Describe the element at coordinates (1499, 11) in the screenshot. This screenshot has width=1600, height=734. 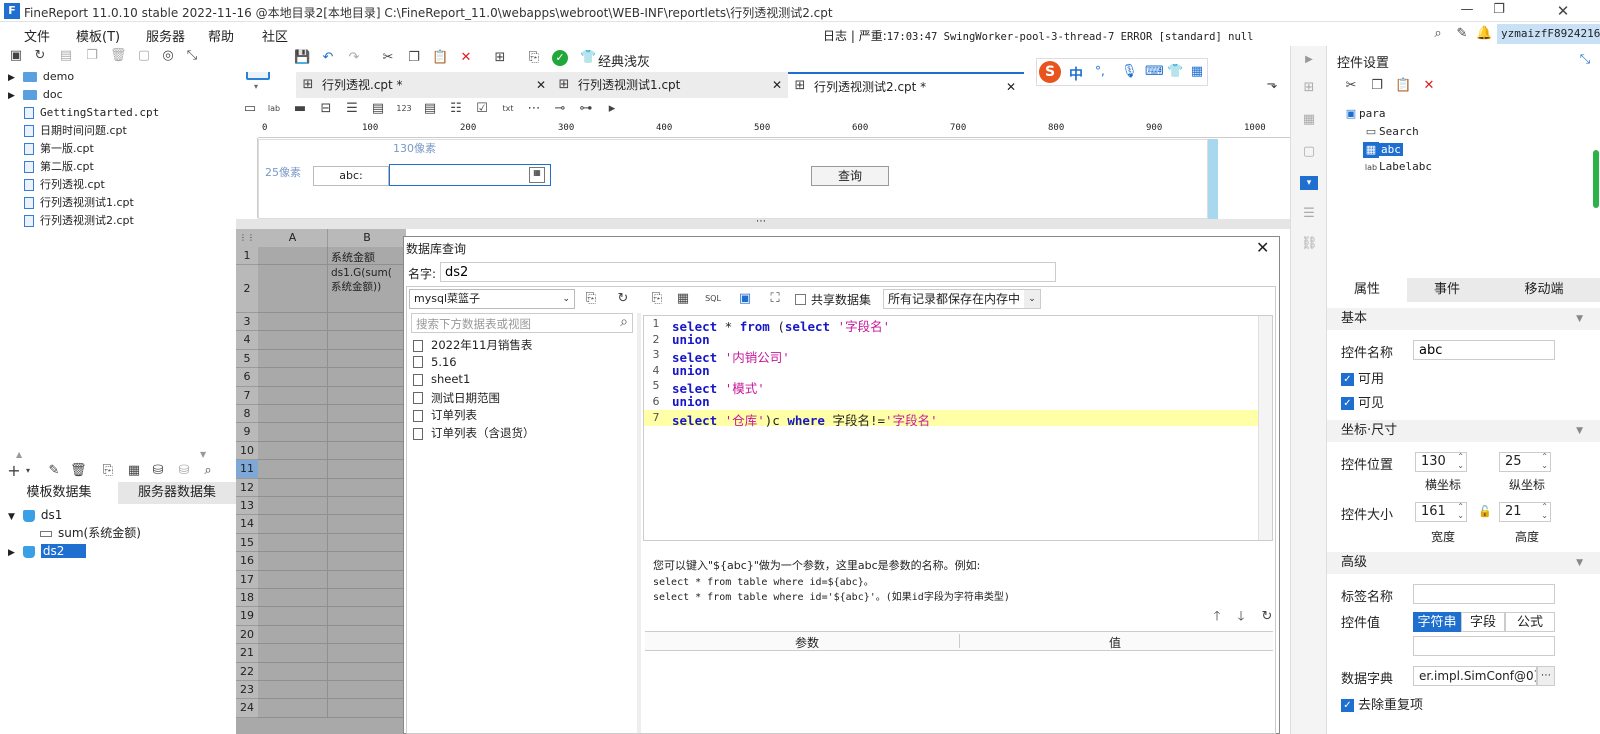
I see `restore-icon: ❐` at that location.